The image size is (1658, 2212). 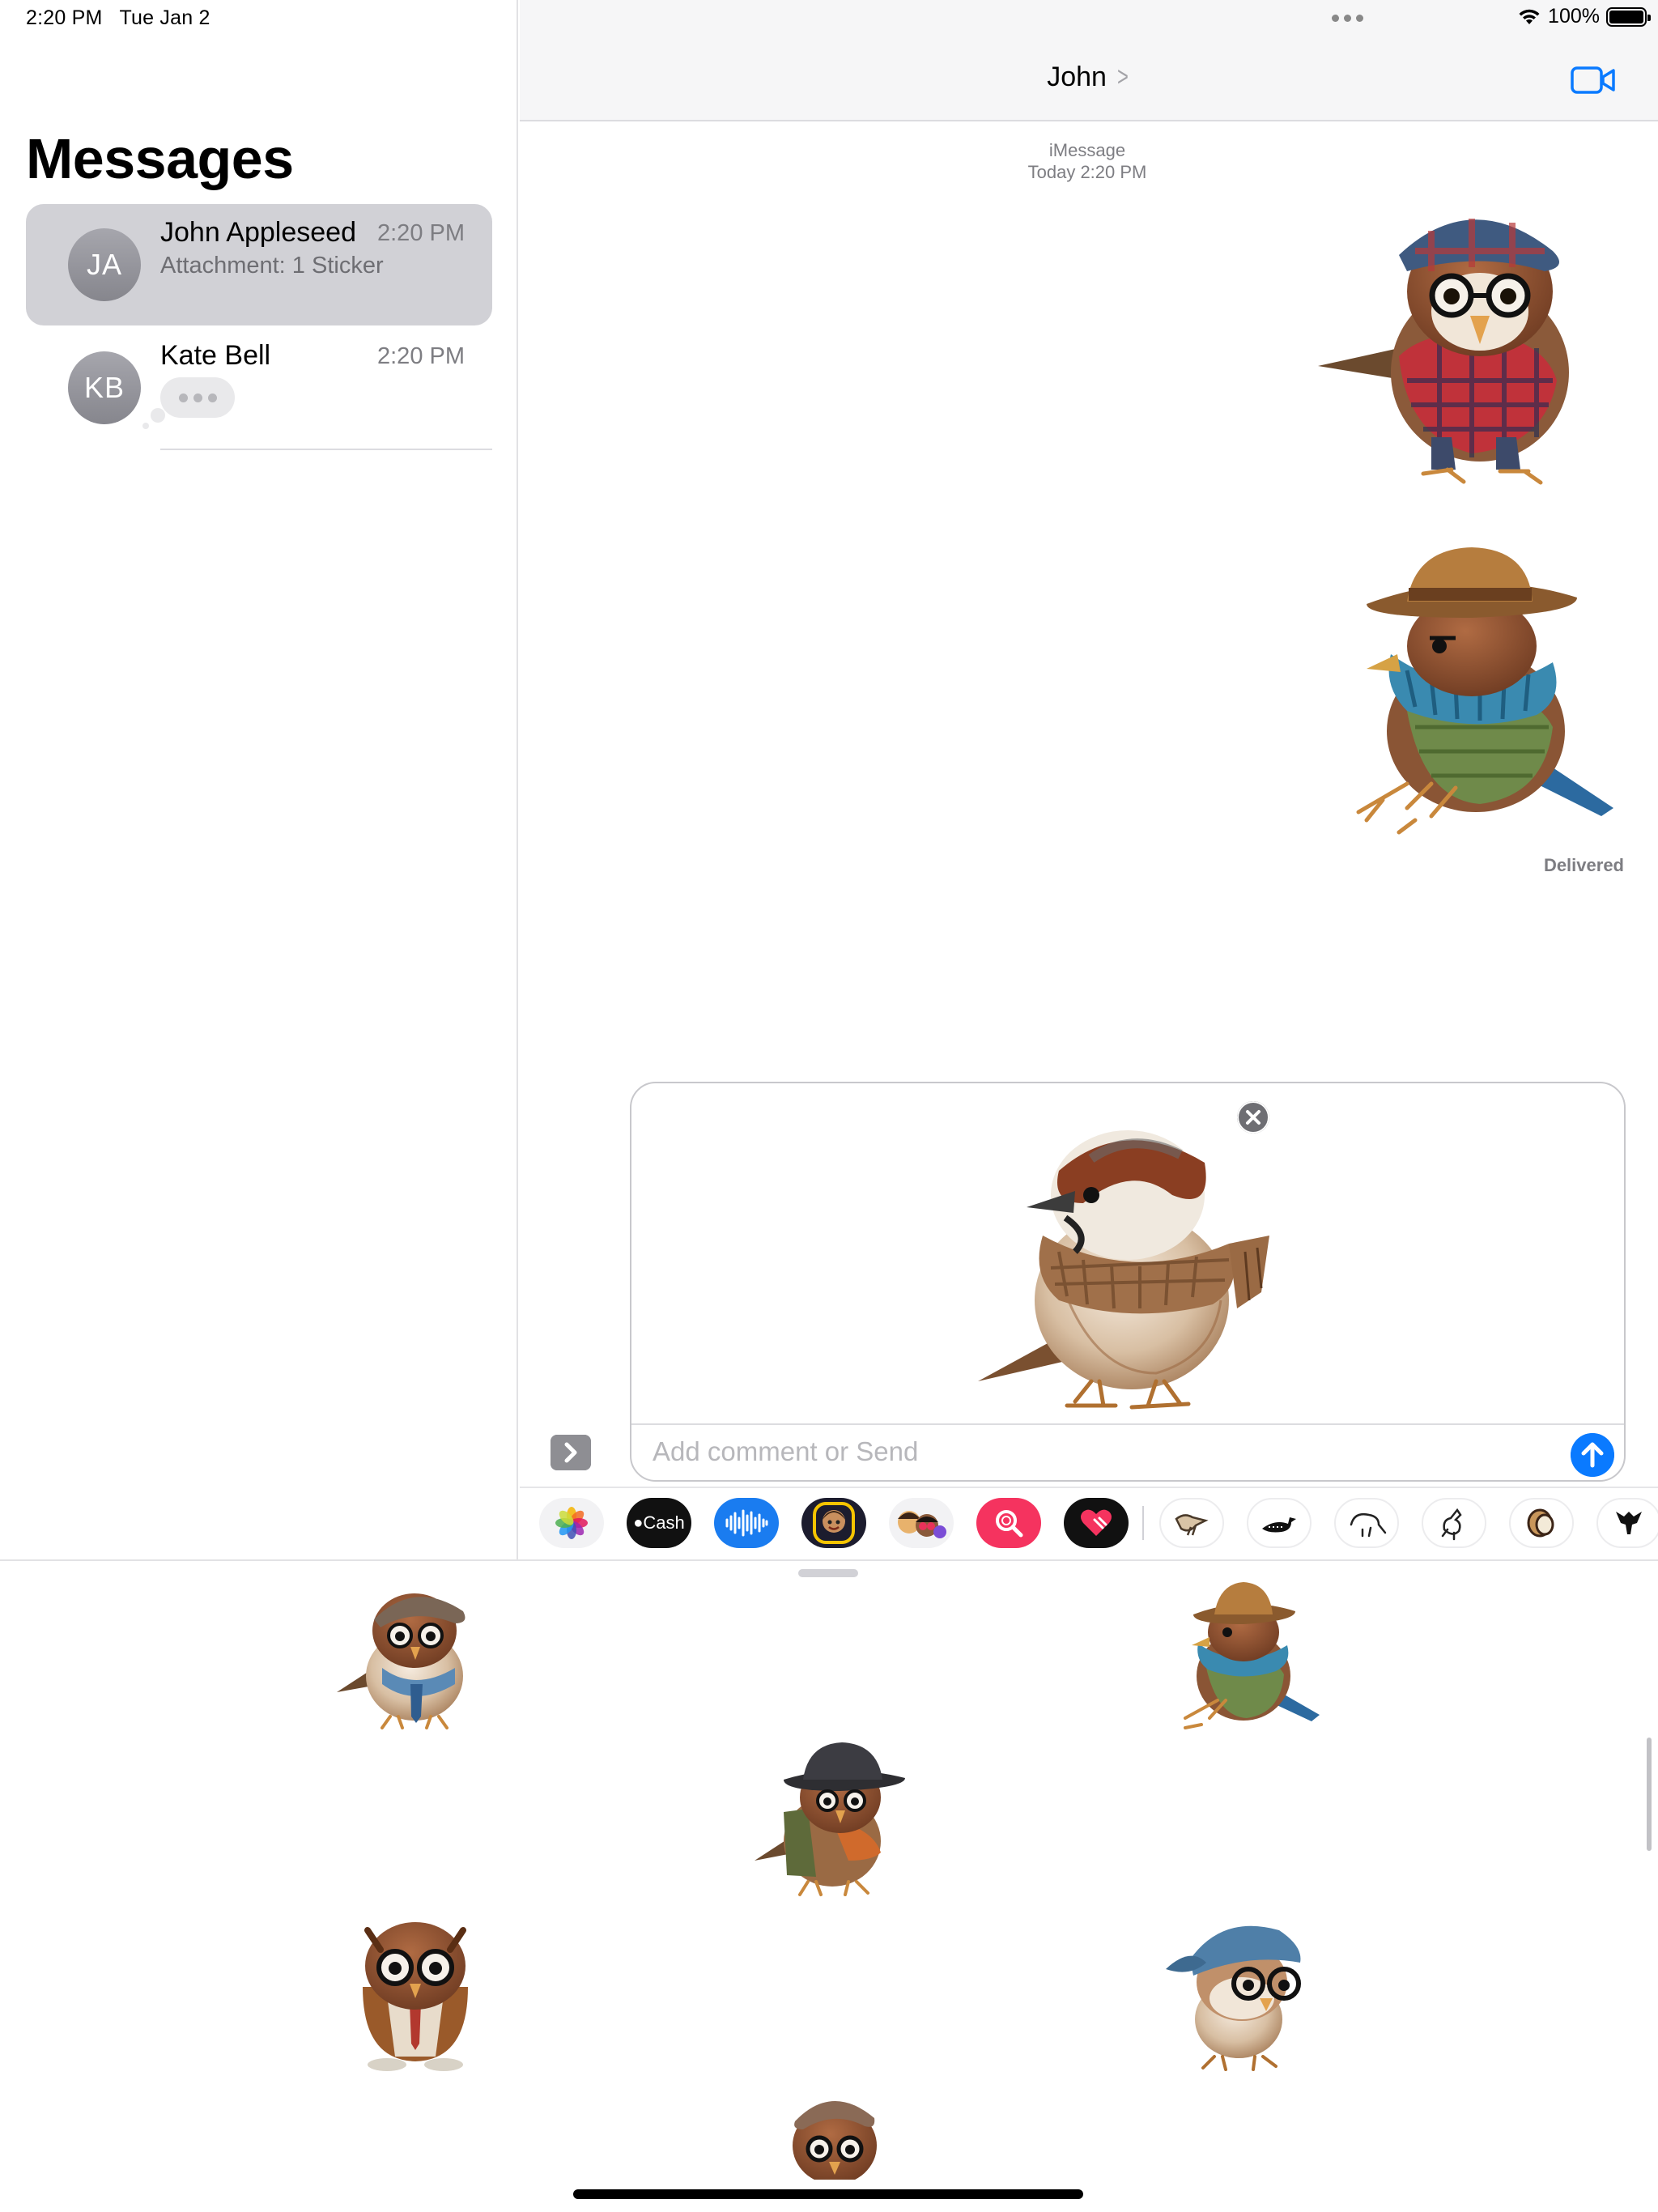 I want to click on conversation-name: Kate Bell, so click(x=215, y=356).